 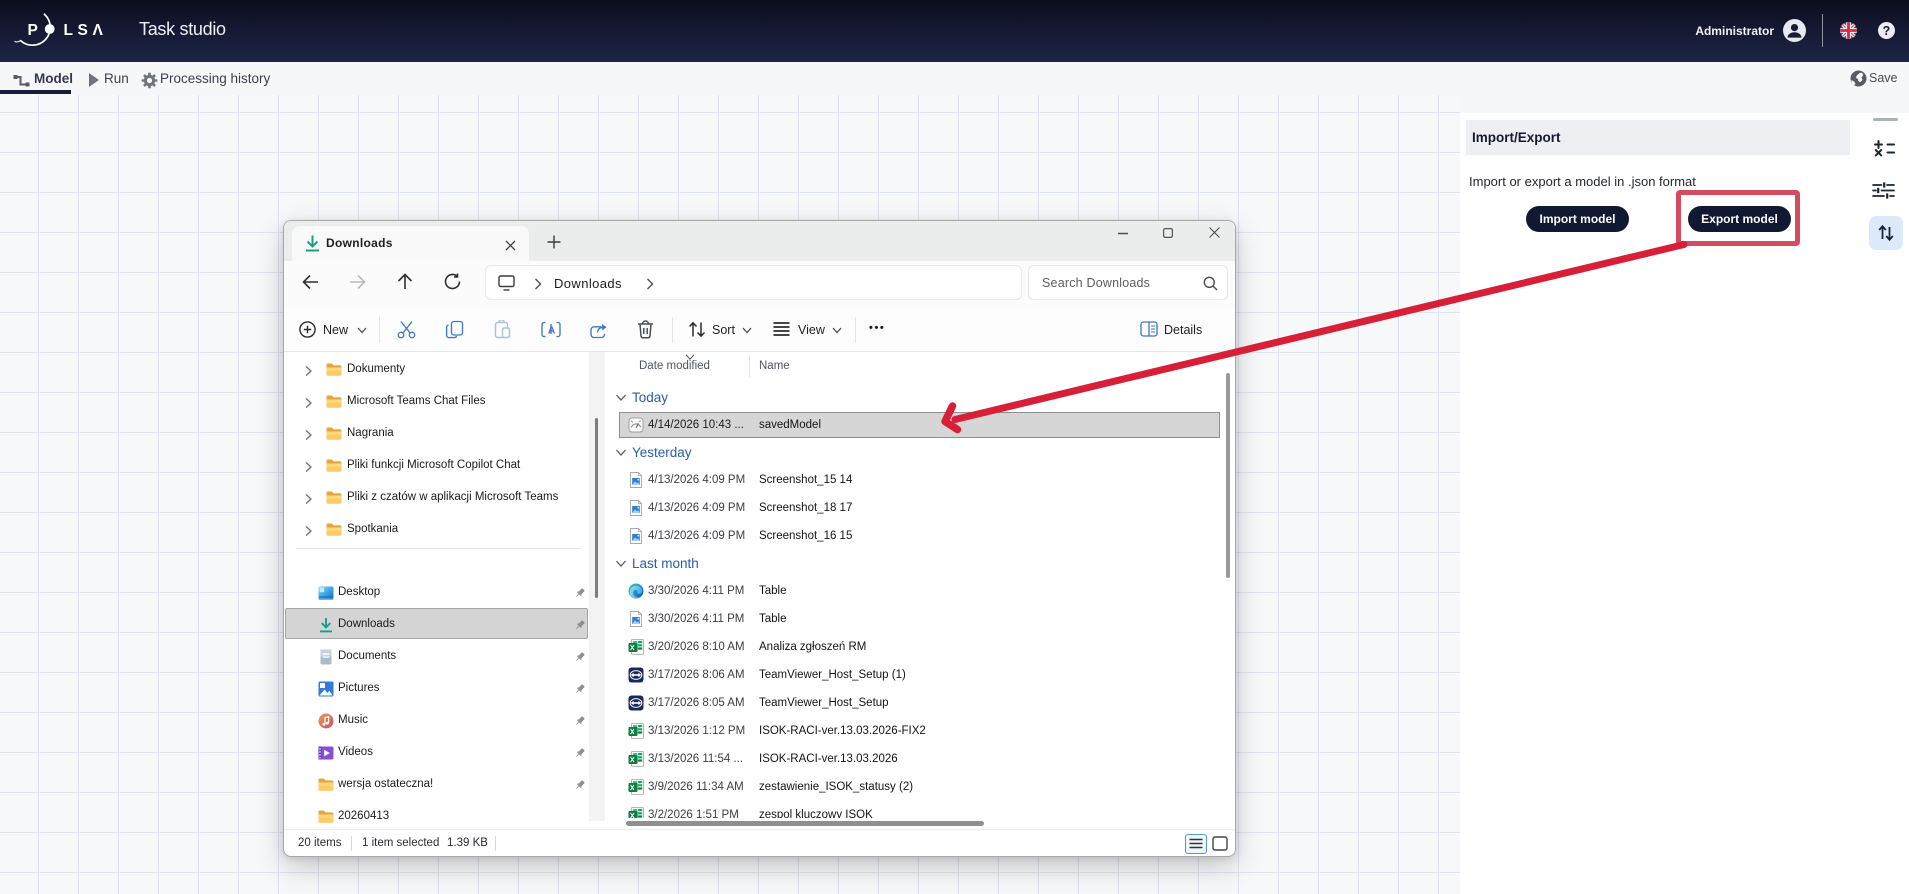 I want to click on svg-text: S, so click(x=83, y=30).